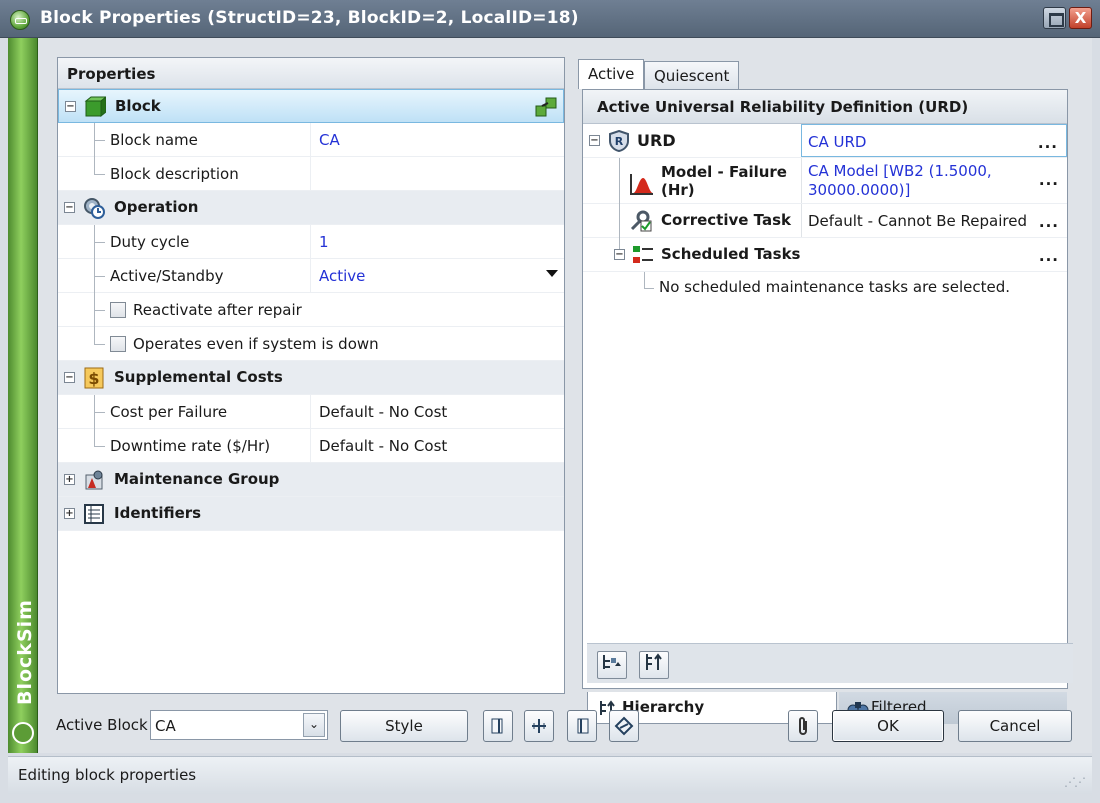 Image resolution: width=1100 pixels, height=803 pixels. Describe the element at coordinates (1080, 18) in the screenshot. I see `close-button: X` at that location.